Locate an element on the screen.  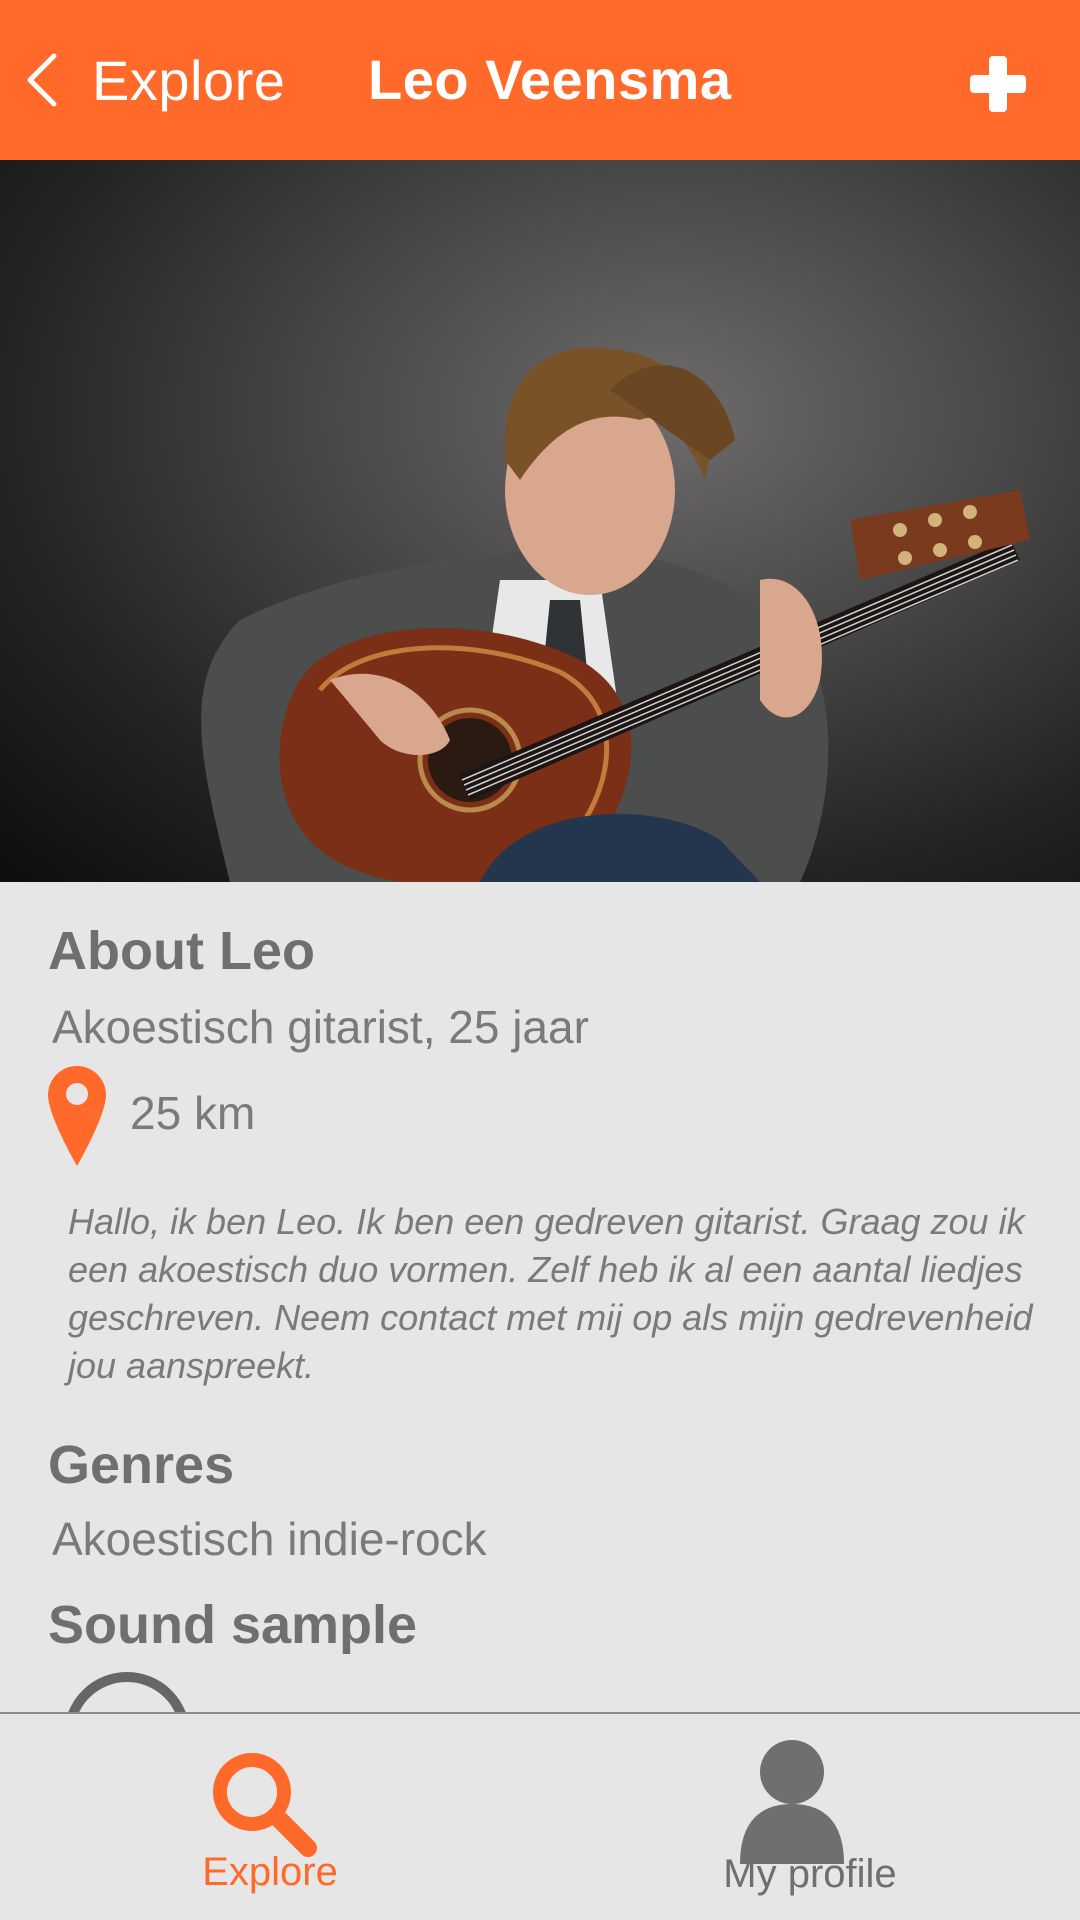
tab-explore-label: Explore is located at coordinates (270, 1872).